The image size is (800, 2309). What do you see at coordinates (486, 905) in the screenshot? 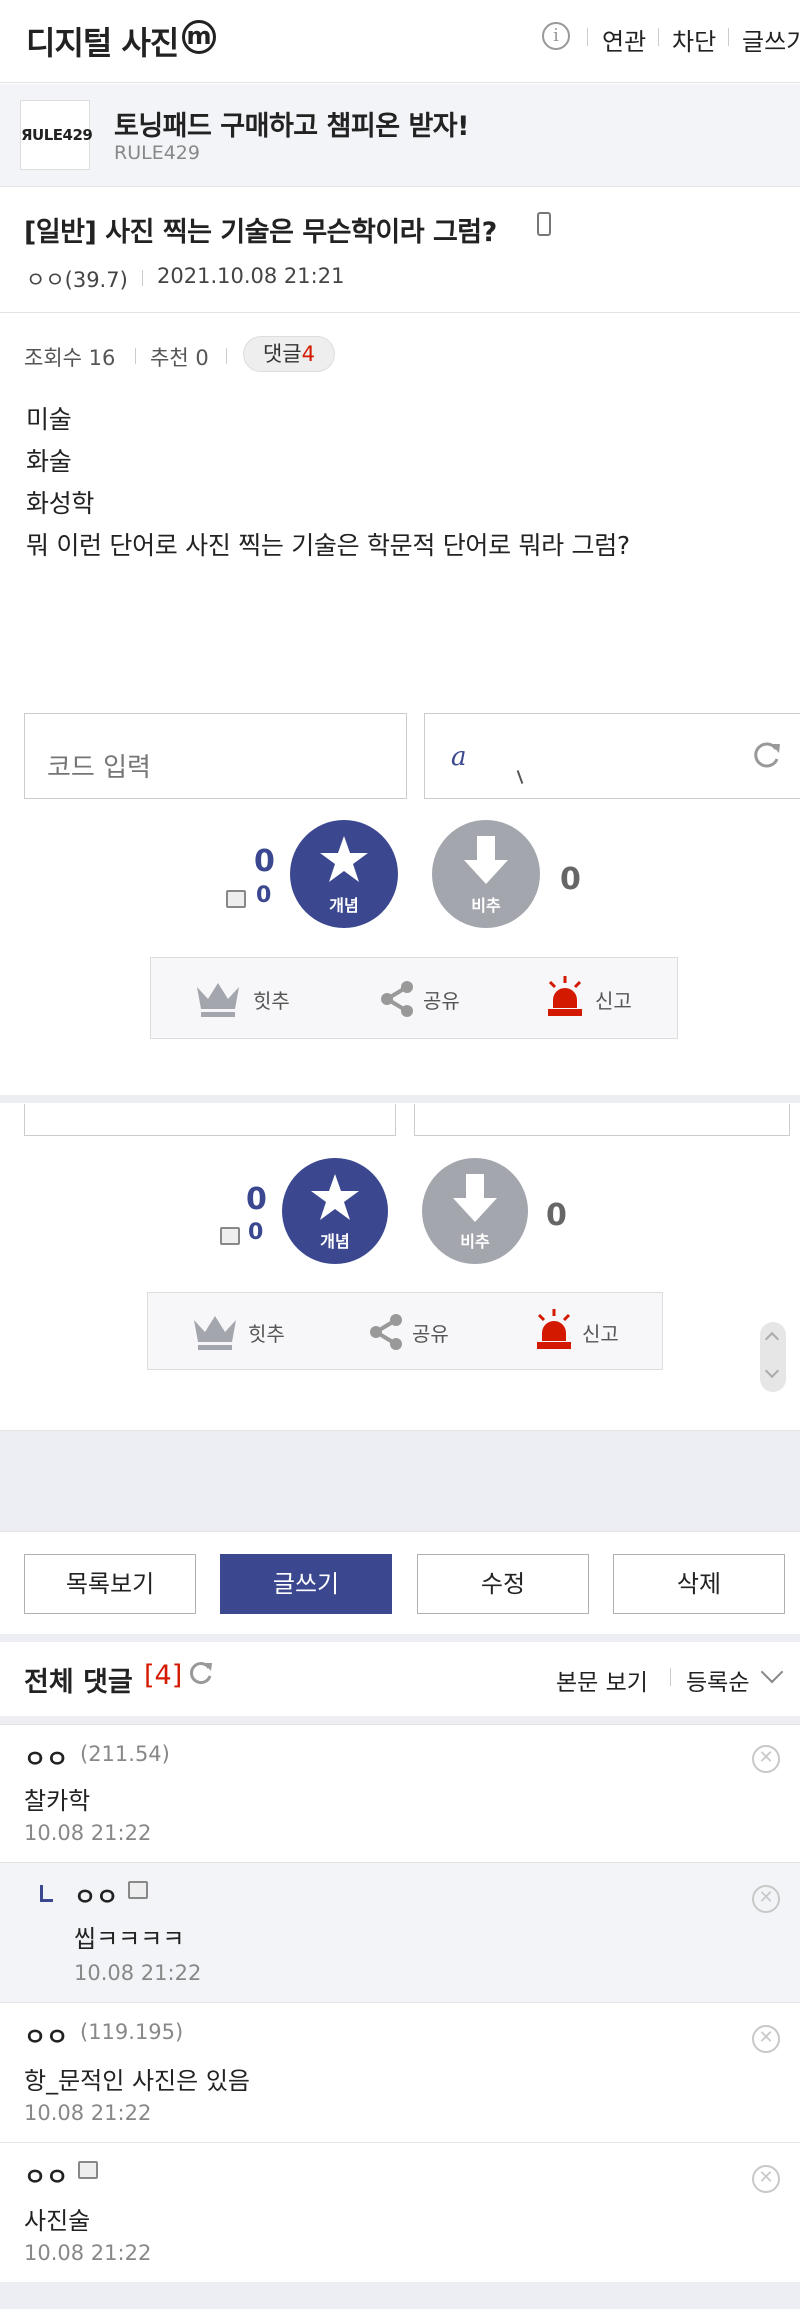
I see `downvote-label: 비추` at bounding box center [486, 905].